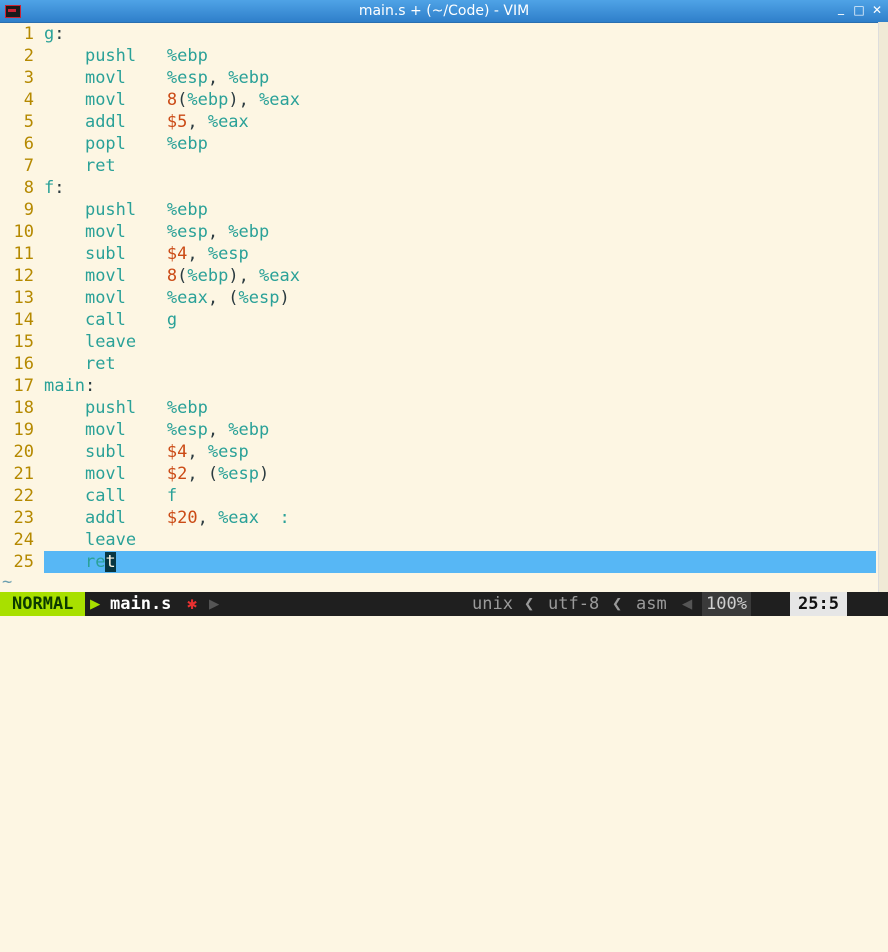  Describe the element at coordinates (439, 78) in the screenshot. I see `code-line: 3 movl %esp, %ebp` at that location.